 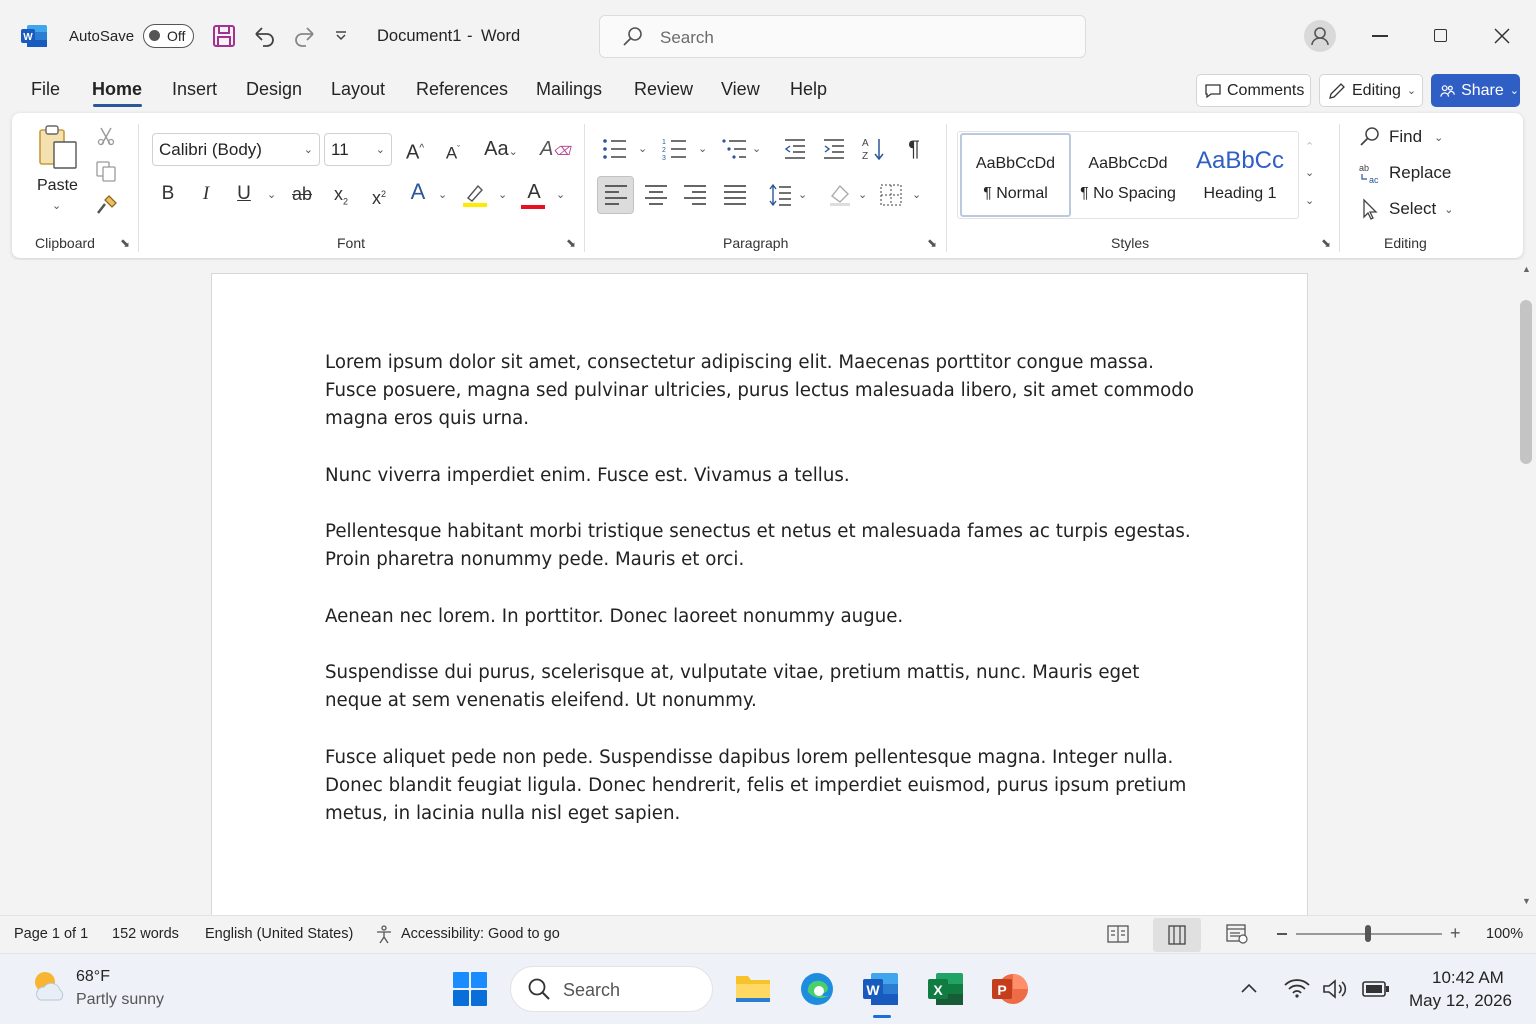 What do you see at coordinates (415, 151) in the screenshot?
I see `grow-font-icon: A^` at bounding box center [415, 151].